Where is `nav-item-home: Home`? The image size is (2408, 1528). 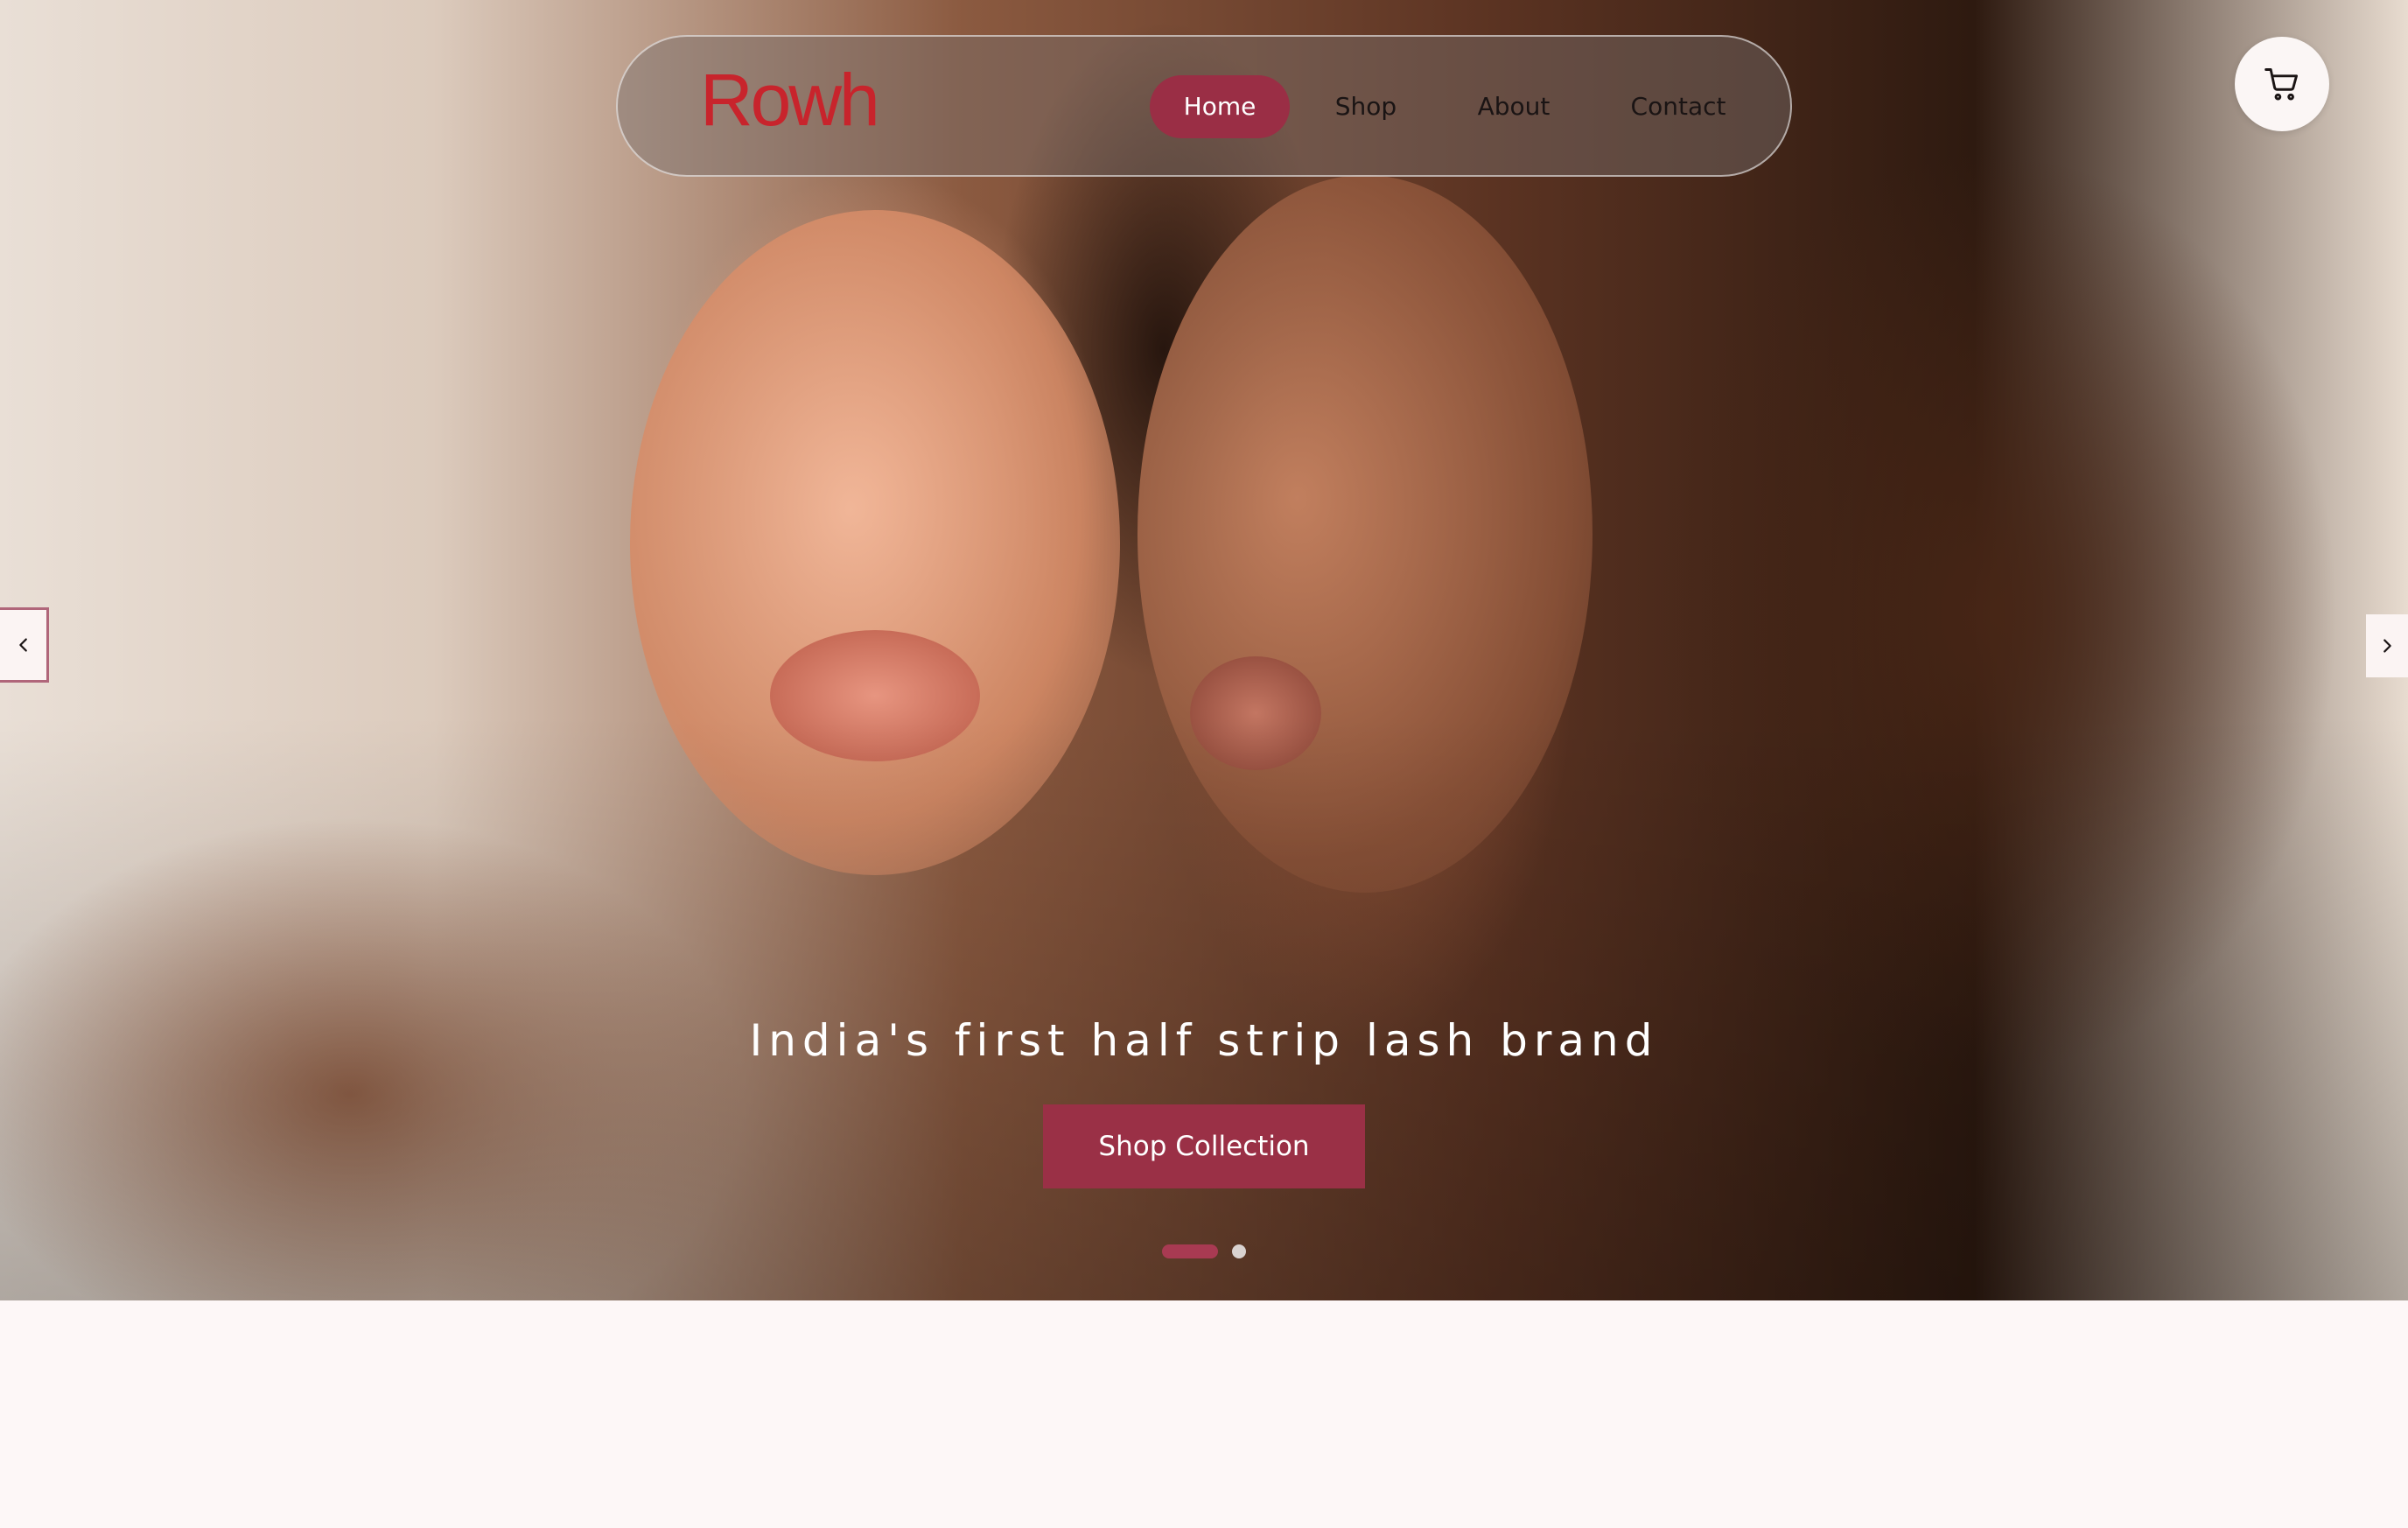 nav-item-home: Home is located at coordinates (1220, 106).